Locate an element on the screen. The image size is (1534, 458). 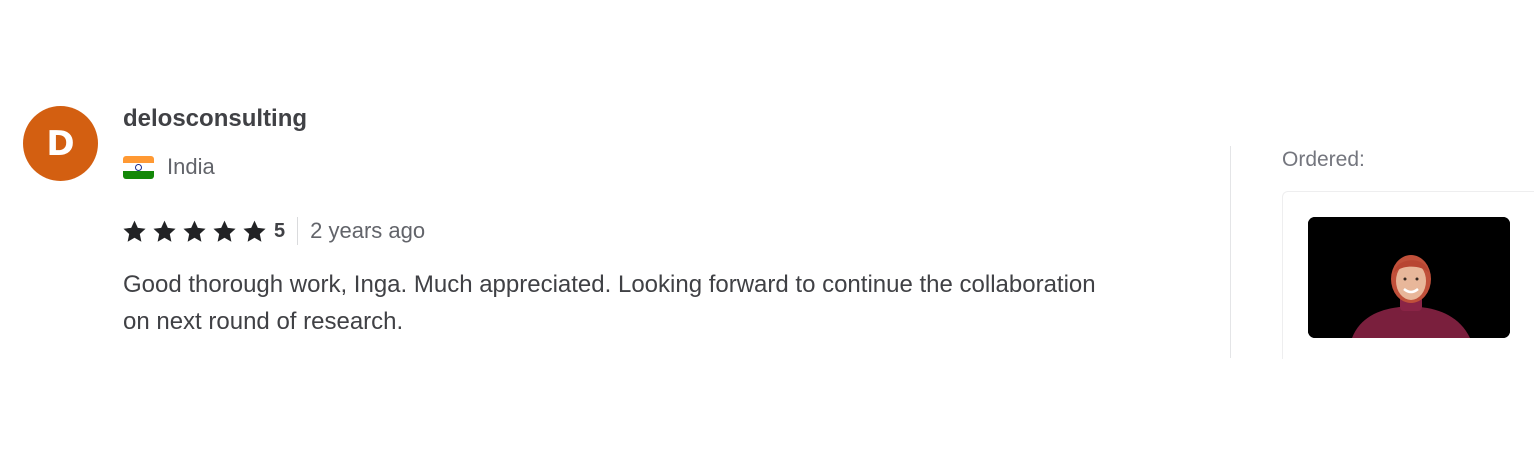
divider is located at coordinates (298, 231).